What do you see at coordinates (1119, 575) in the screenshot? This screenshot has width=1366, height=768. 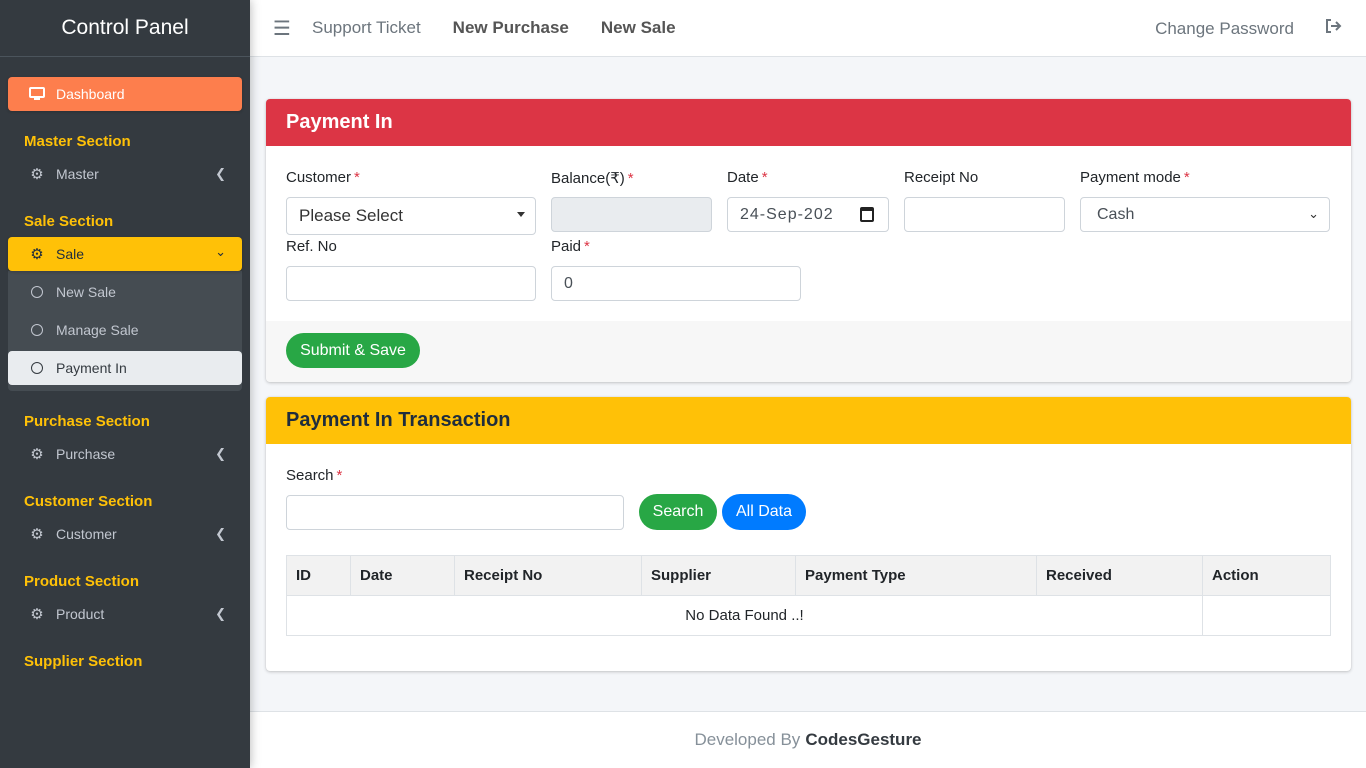 I see `column-header: Received` at bounding box center [1119, 575].